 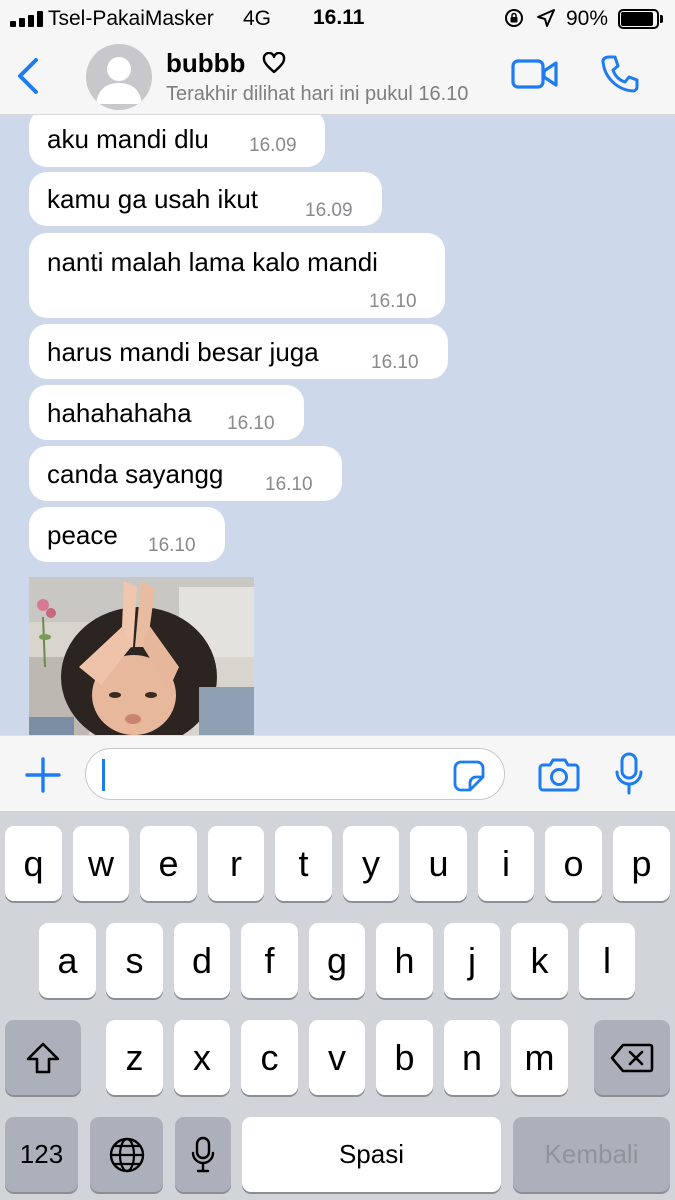 I want to click on contact-name: bubbb, so click(x=205, y=63).